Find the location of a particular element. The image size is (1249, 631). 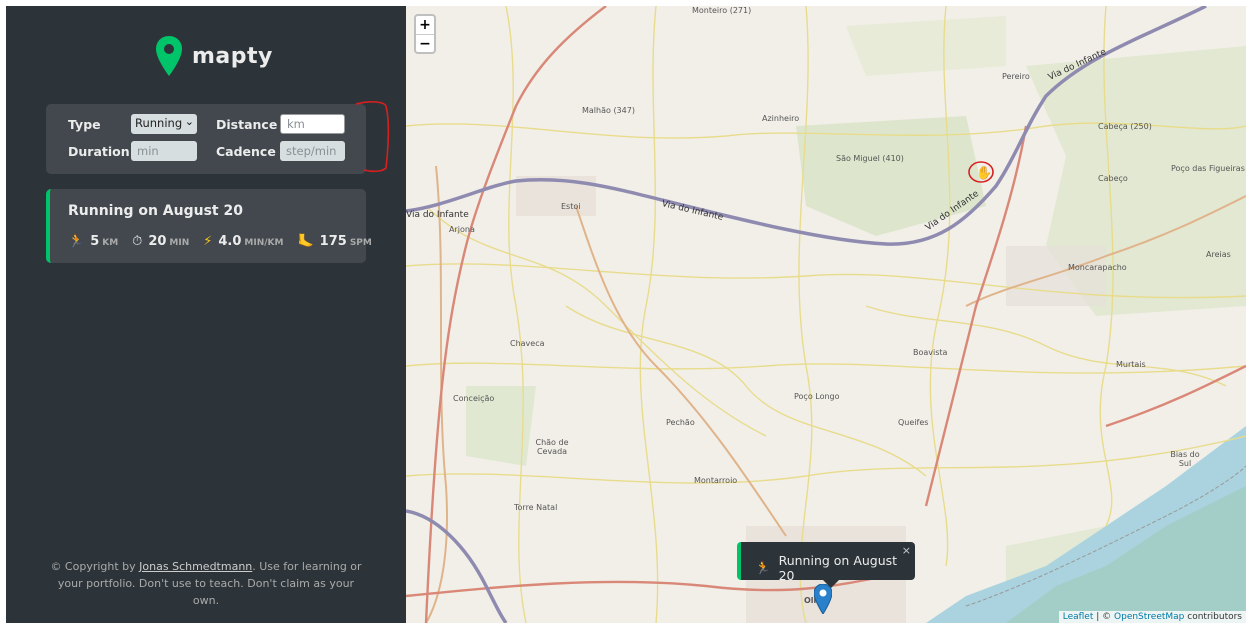

place-label: Chaveca is located at coordinates (527, 343).